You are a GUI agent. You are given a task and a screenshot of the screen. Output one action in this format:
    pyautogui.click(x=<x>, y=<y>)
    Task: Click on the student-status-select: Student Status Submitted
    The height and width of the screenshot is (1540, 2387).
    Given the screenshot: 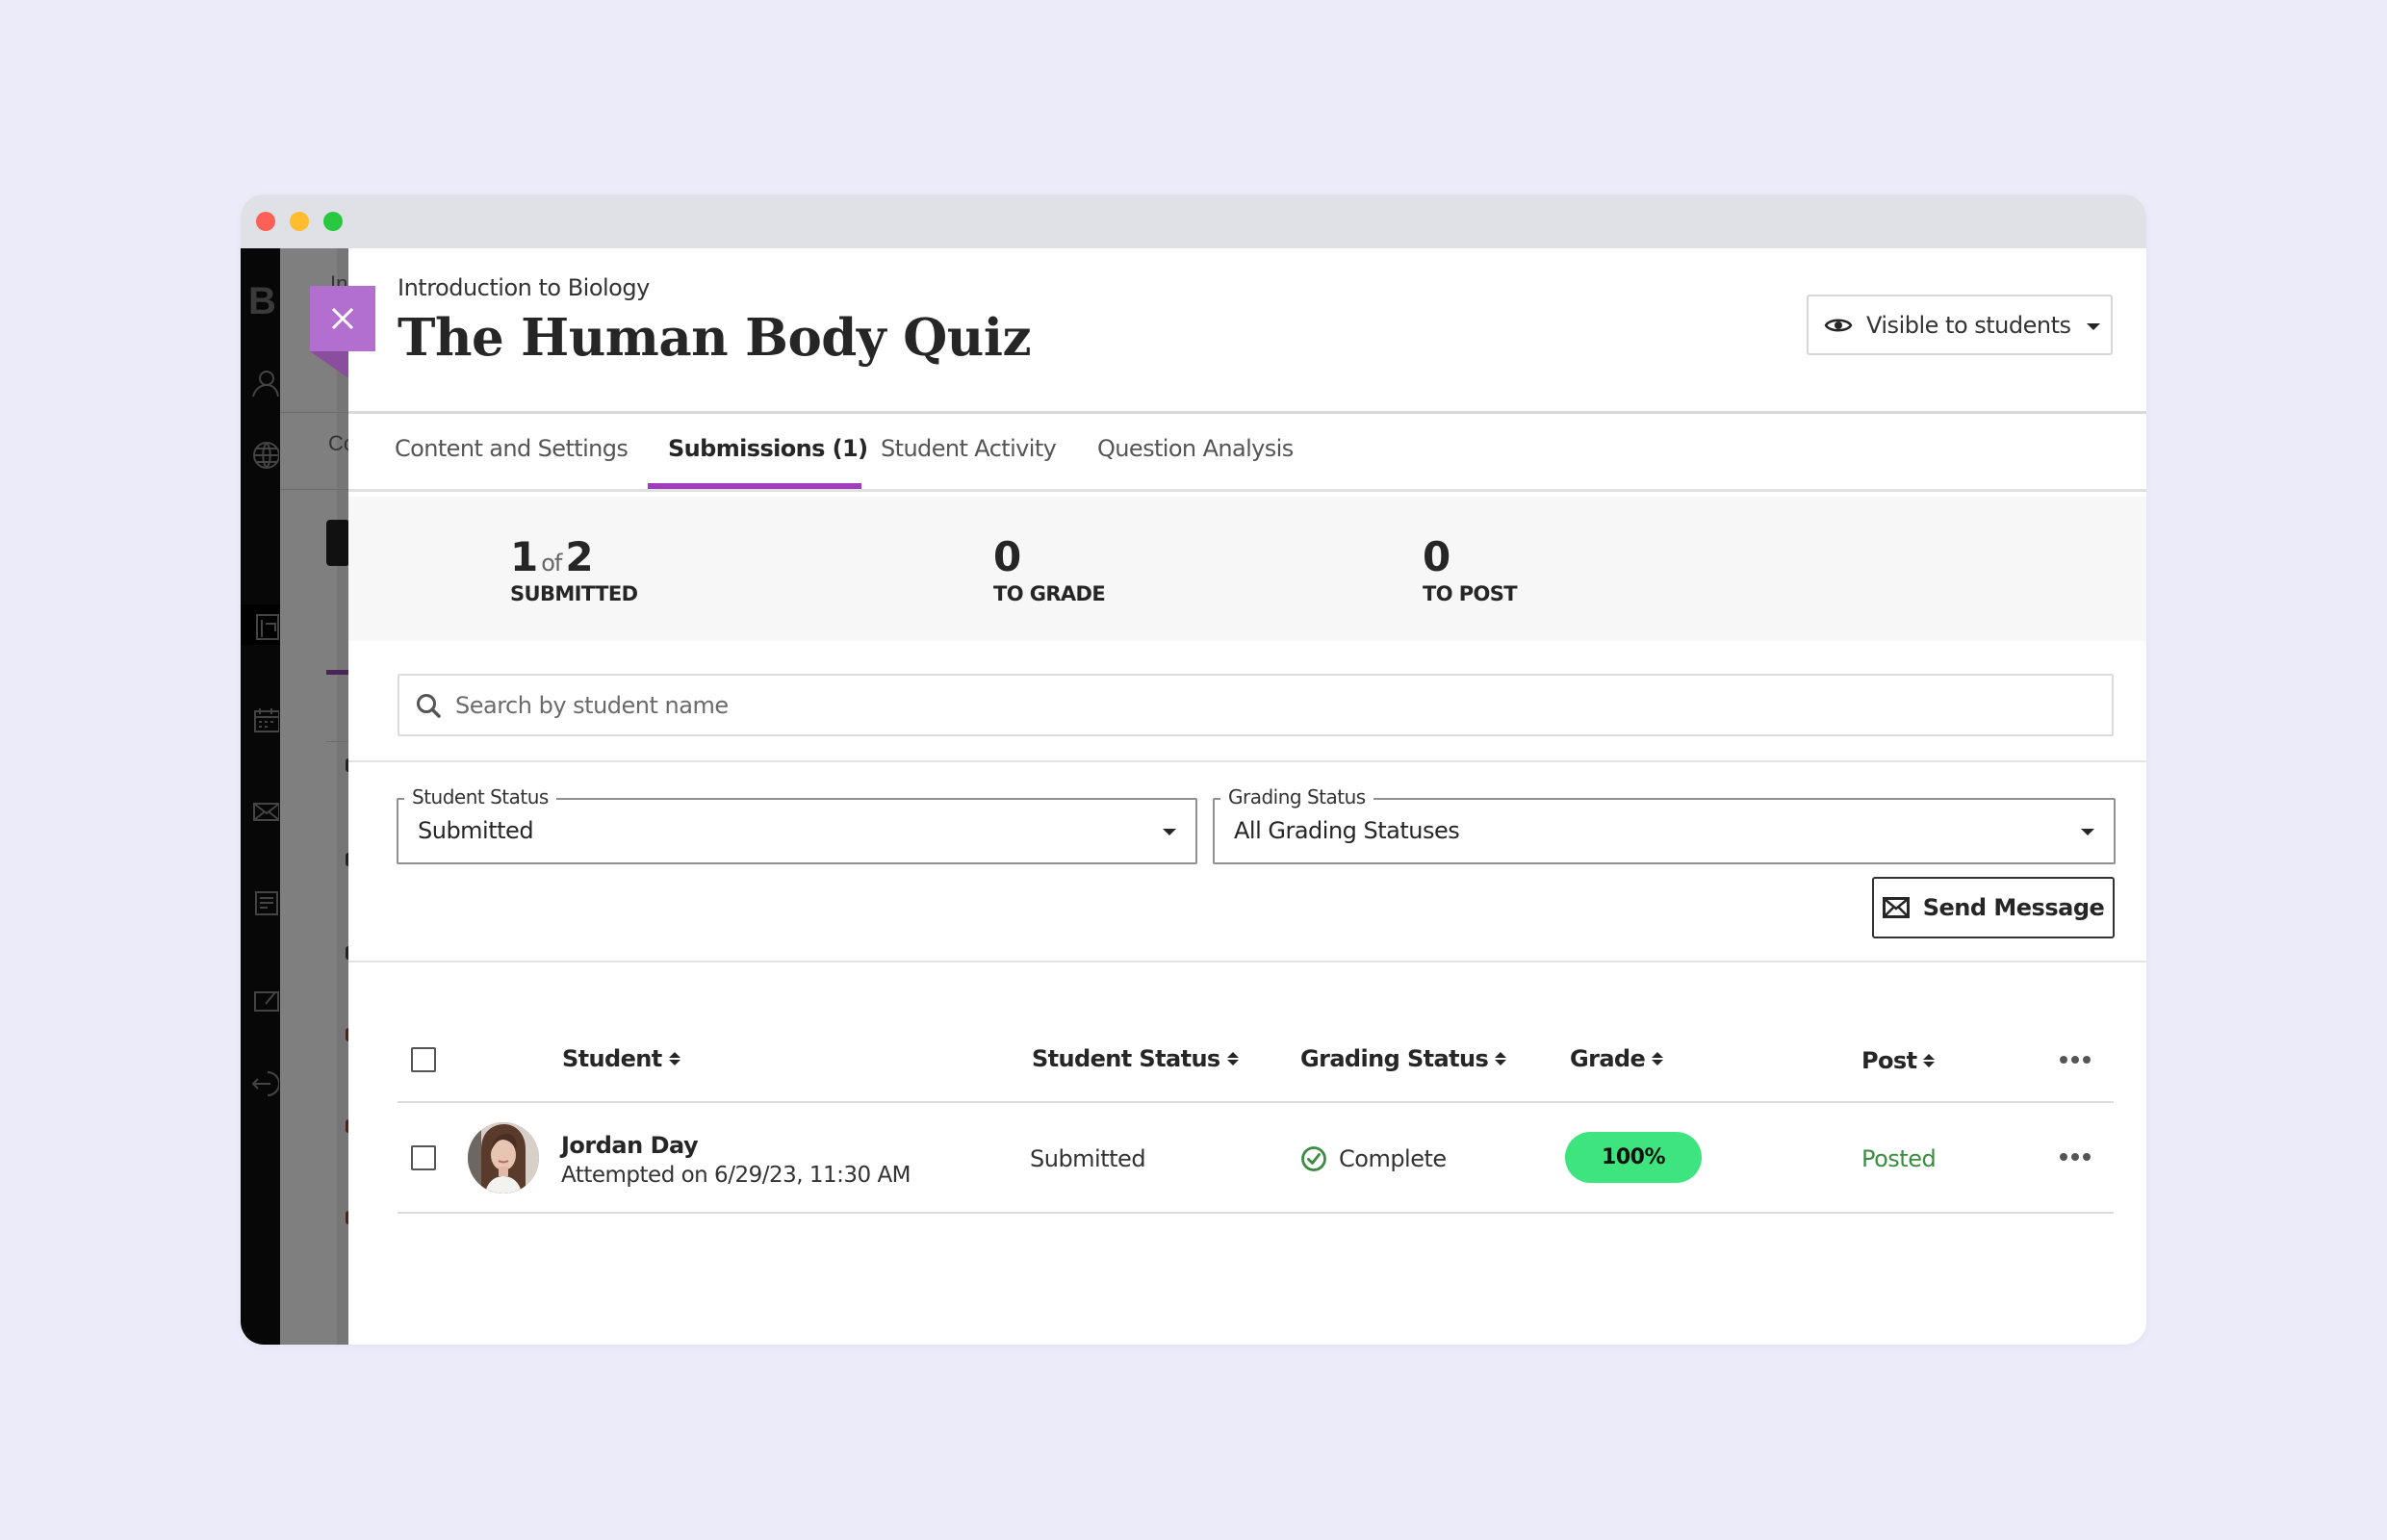 What is the action you would take?
    pyautogui.click(x=797, y=824)
    